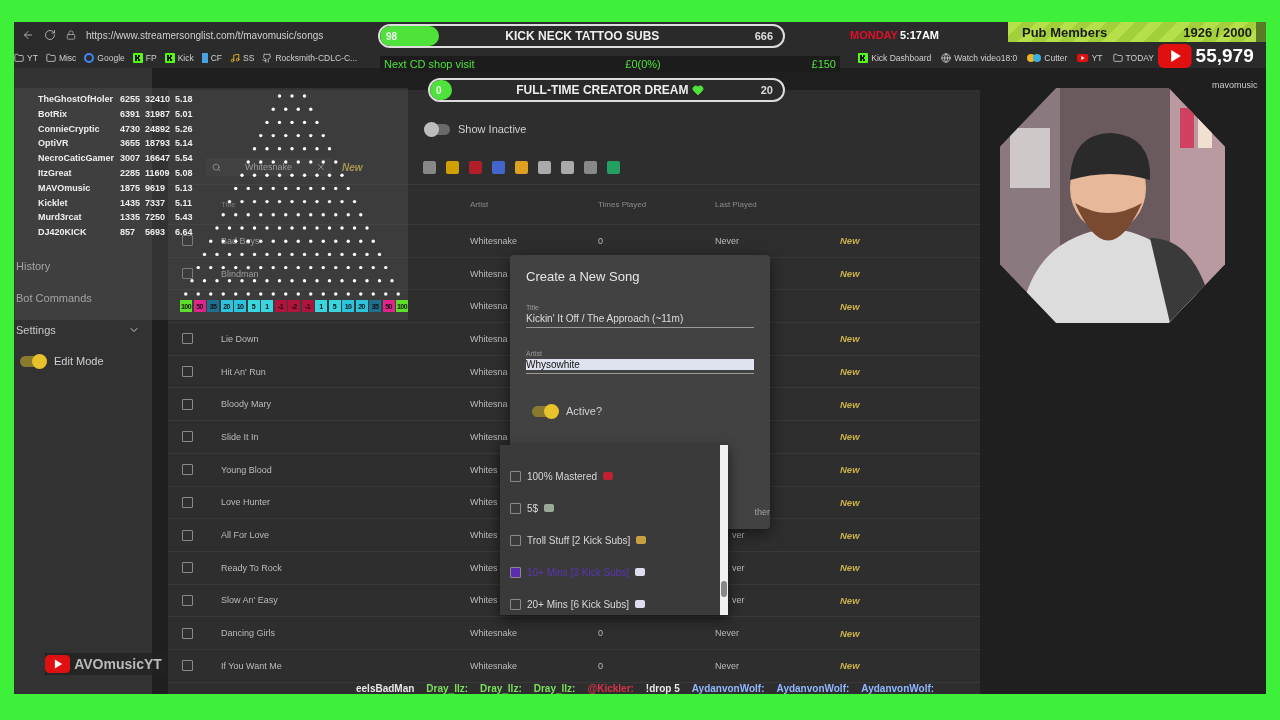 Image resolution: width=1280 pixels, height=720 pixels. Describe the element at coordinates (738, 567) in the screenshot. I see `last-played-cell-text: ver` at that location.